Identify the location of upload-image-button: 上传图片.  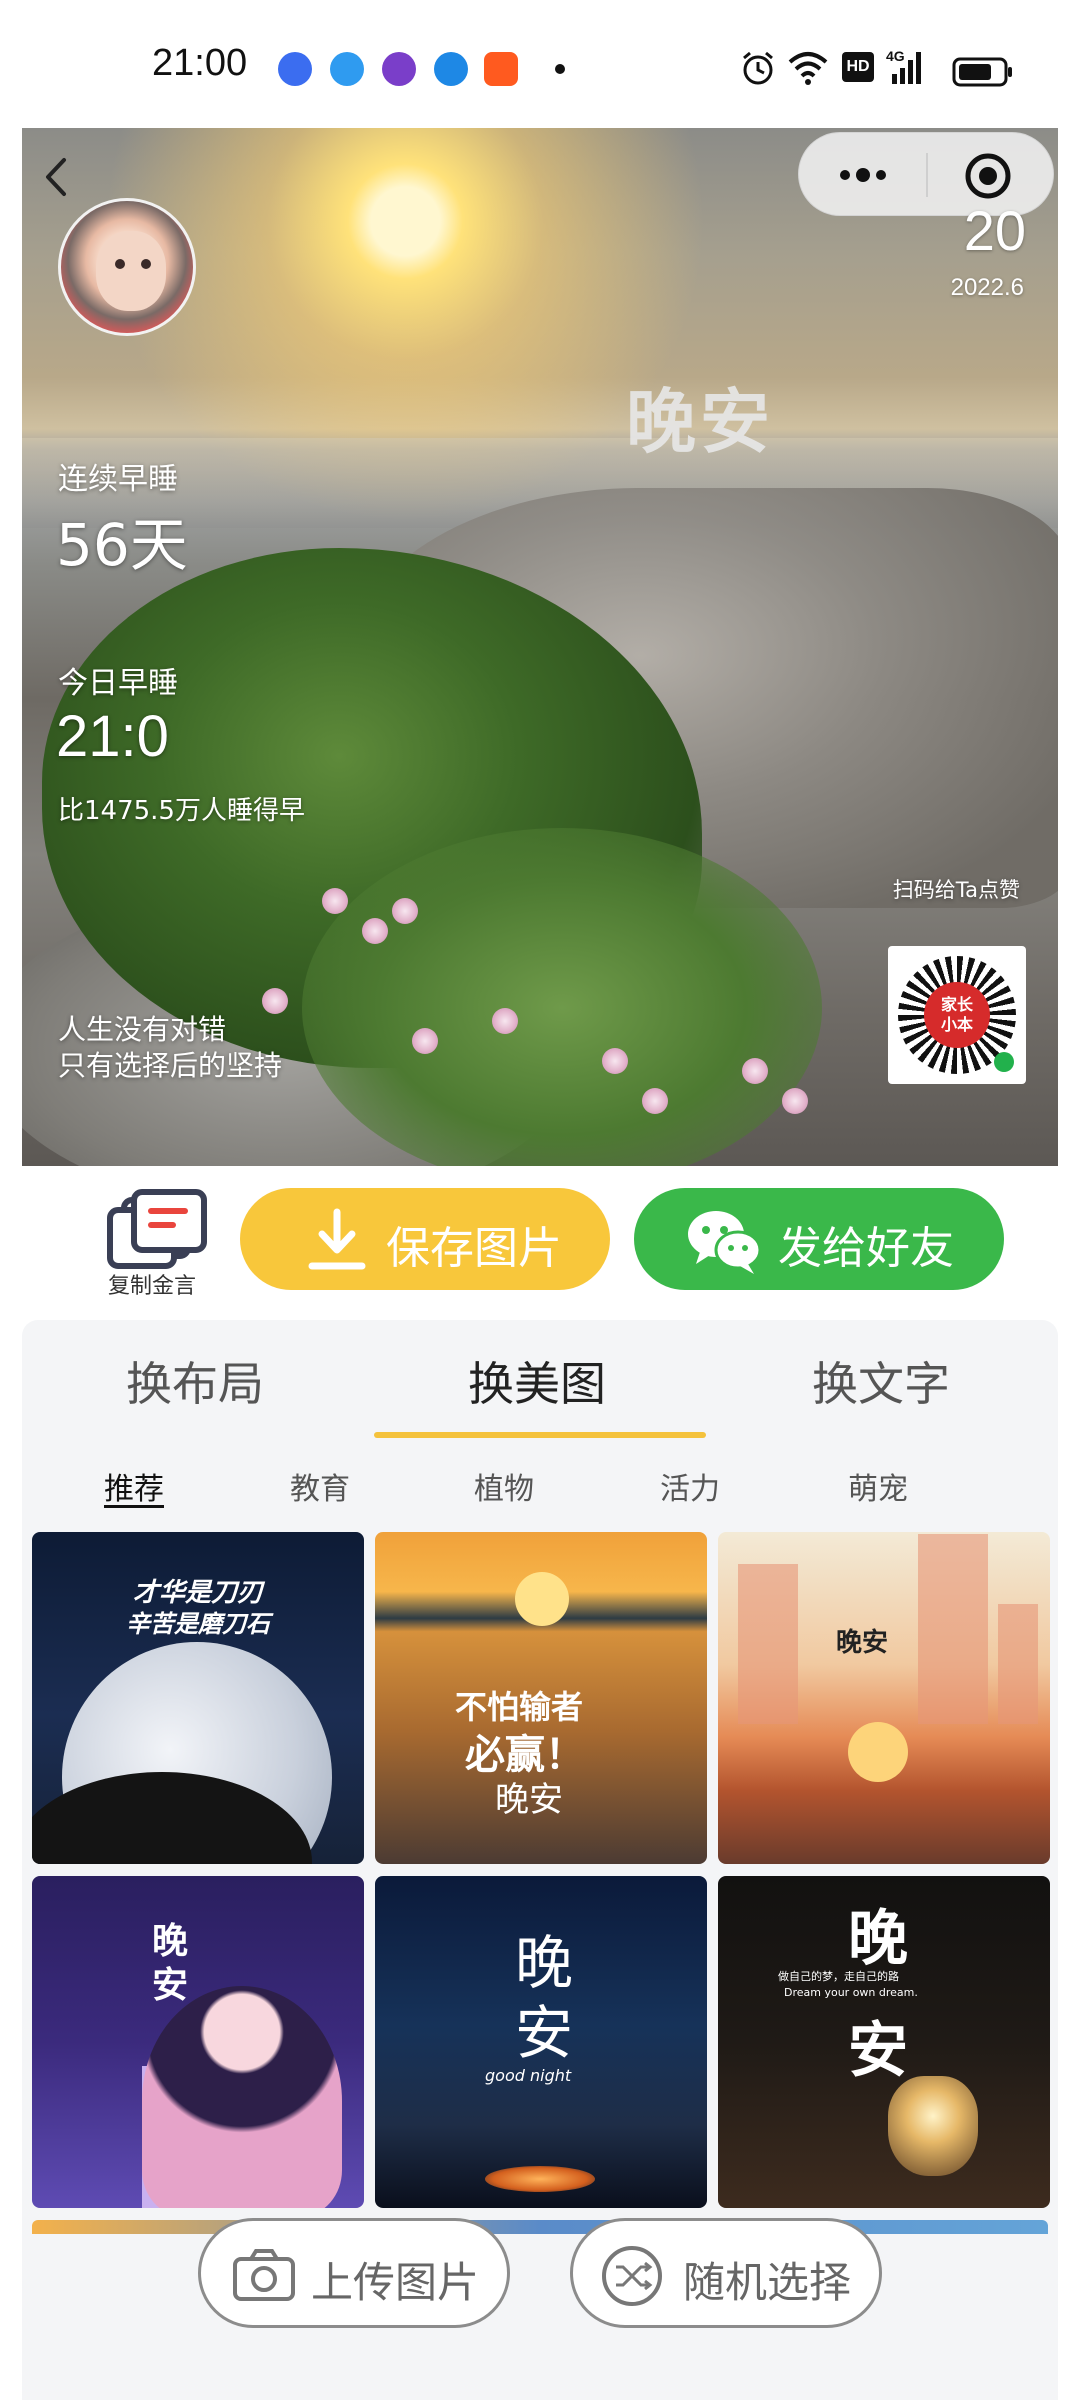
(354, 2273).